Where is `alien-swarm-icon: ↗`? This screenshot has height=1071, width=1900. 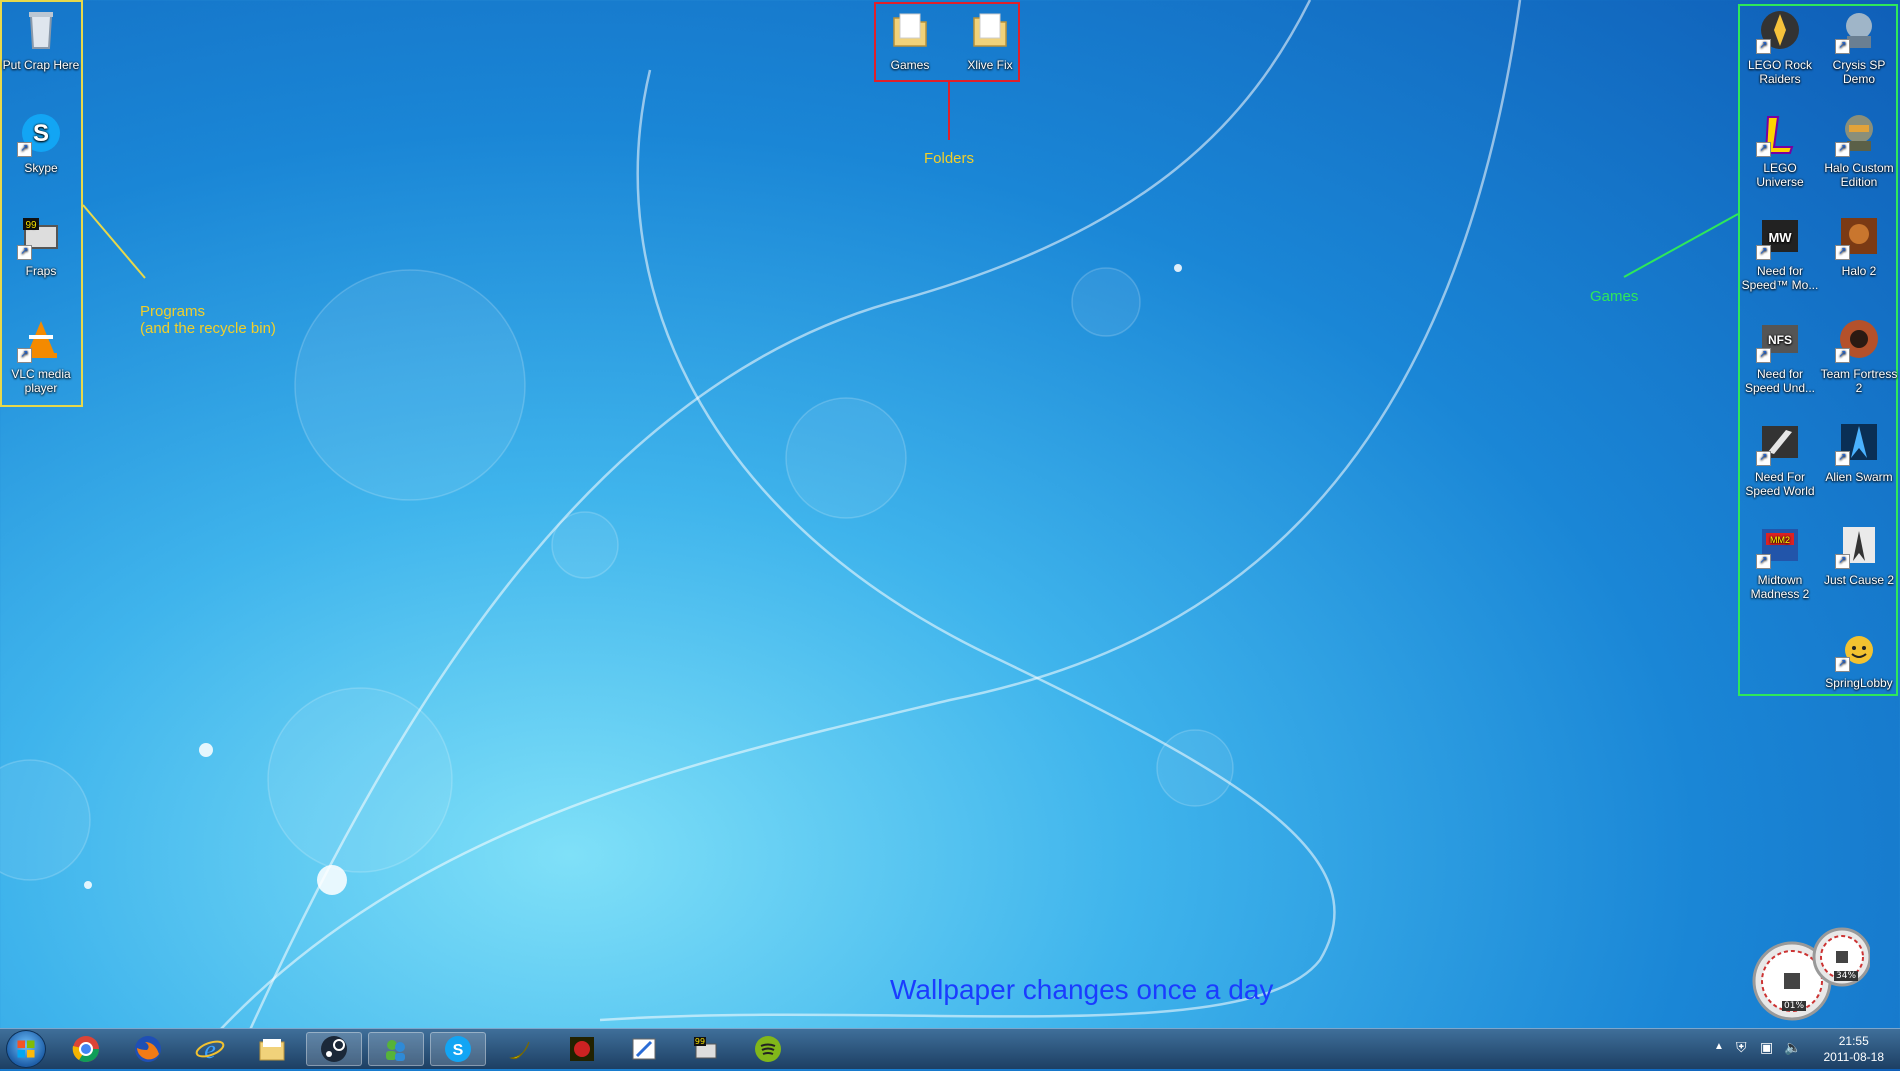
alien-swarm-icon: ↗ is located at coordinates (1859, 442).